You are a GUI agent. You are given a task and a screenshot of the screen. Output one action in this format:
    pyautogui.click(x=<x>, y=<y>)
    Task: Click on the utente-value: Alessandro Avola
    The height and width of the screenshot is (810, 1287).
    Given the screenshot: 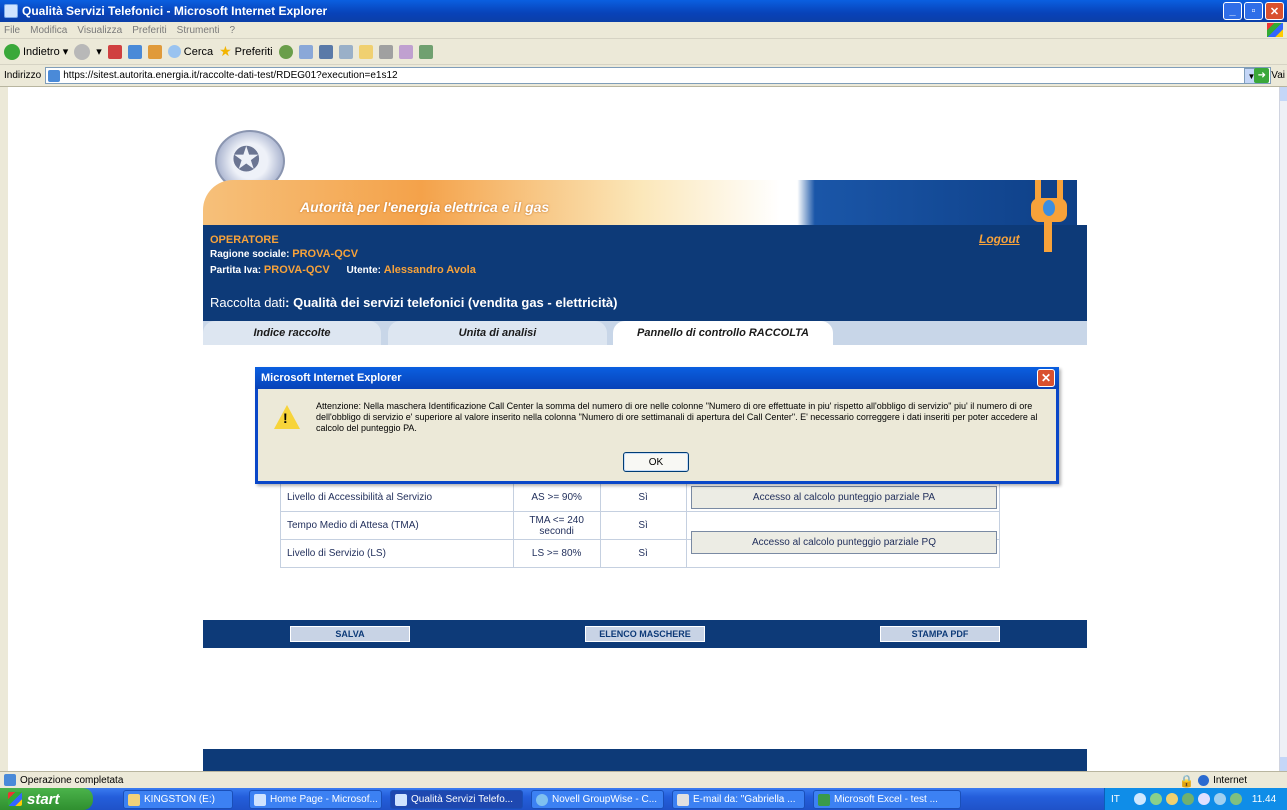 What is the action you would take?
    pyautogui.click(x=429, y=270)
    